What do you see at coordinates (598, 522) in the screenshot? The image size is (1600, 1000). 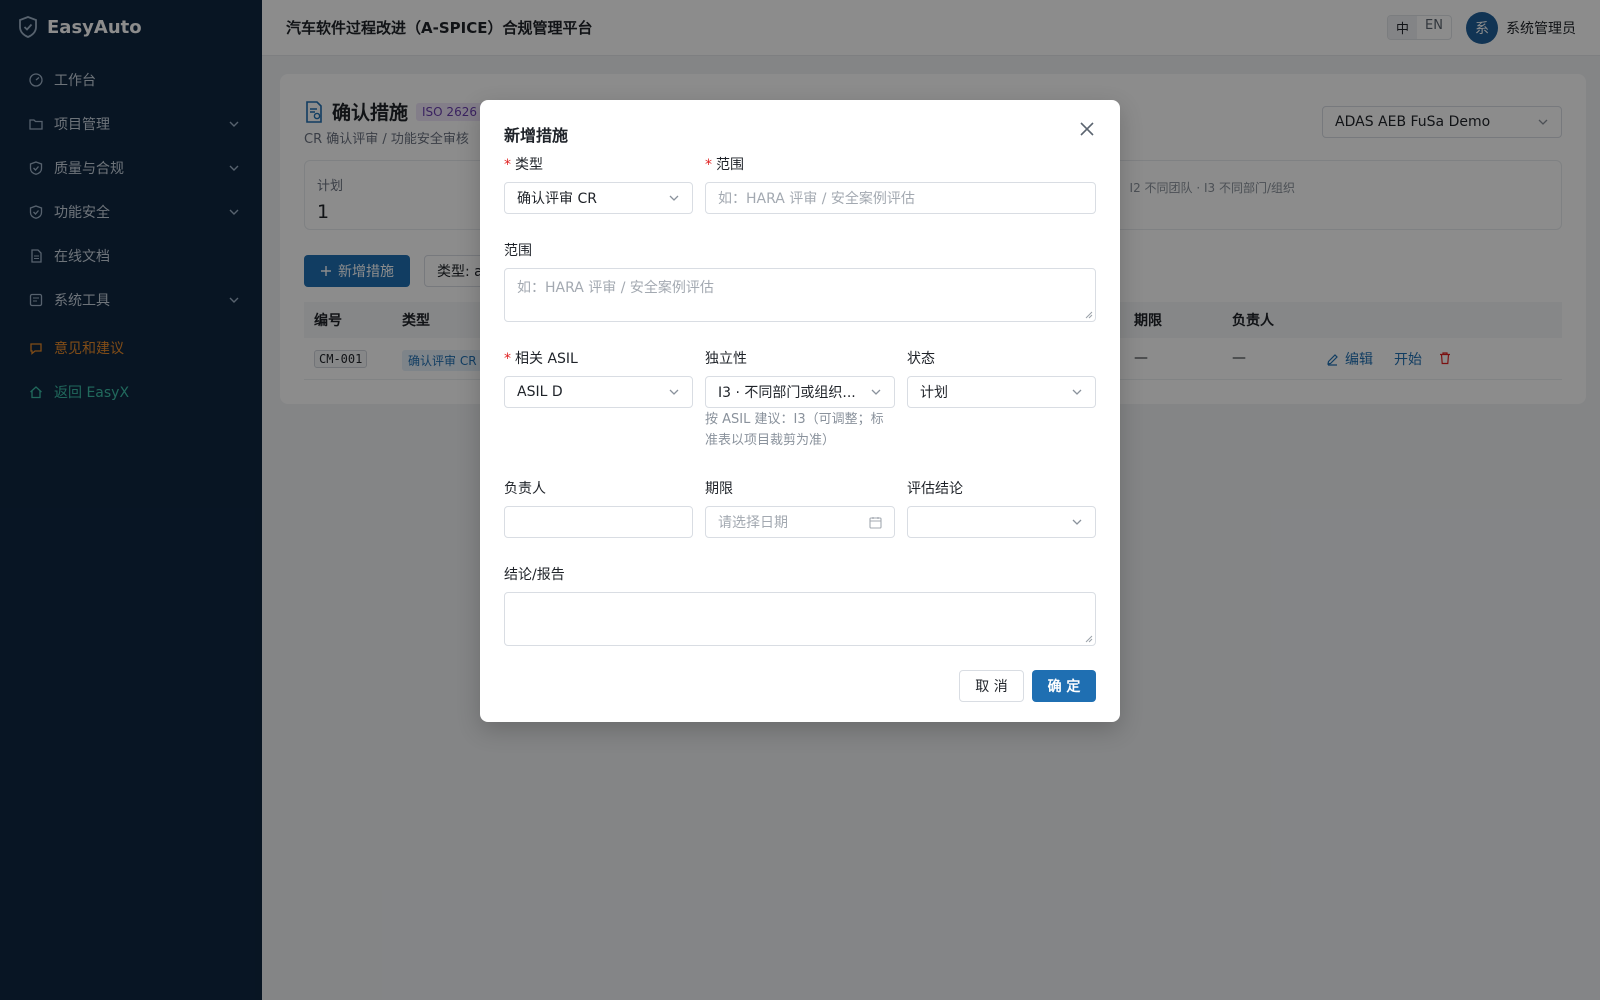 I see `owner-input` at bounding box center [598, 522].